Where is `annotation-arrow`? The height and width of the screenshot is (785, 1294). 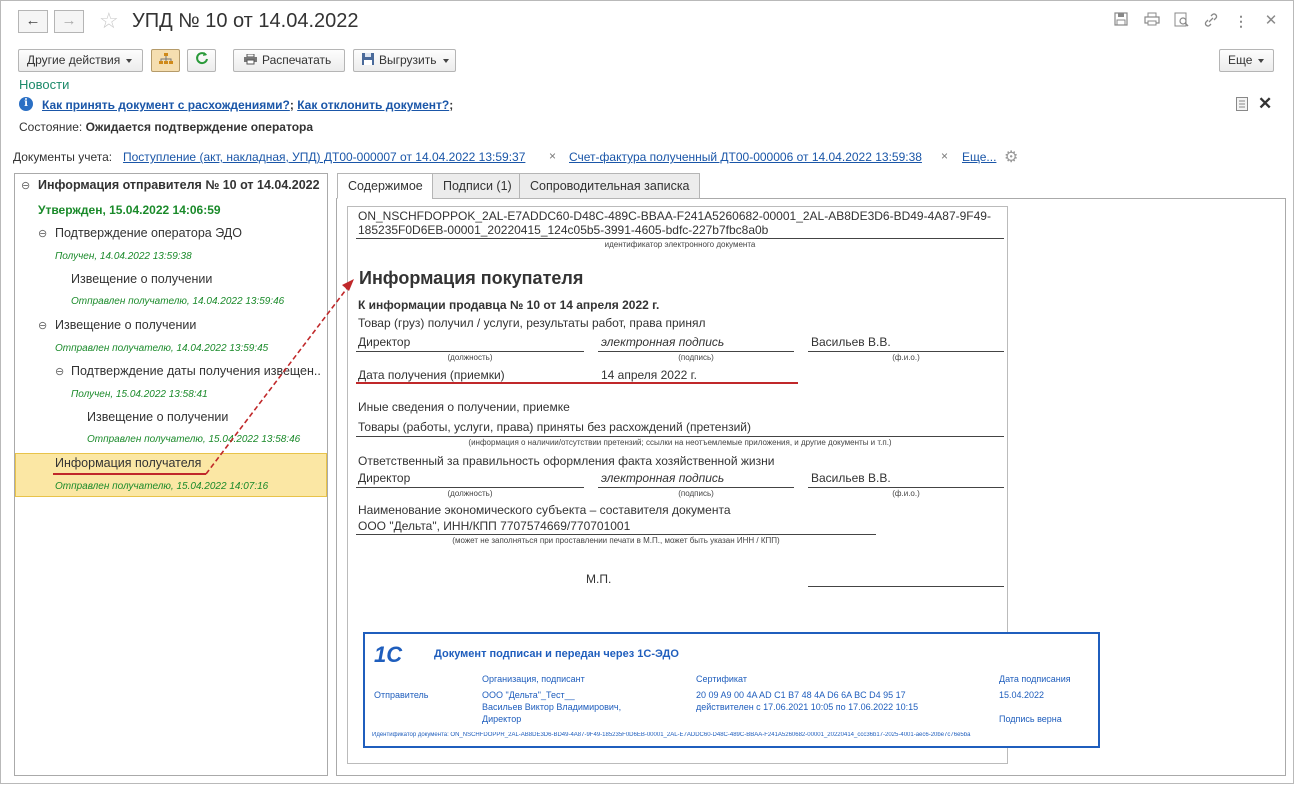 annotation-arrow is located at coordinates (203, 377).